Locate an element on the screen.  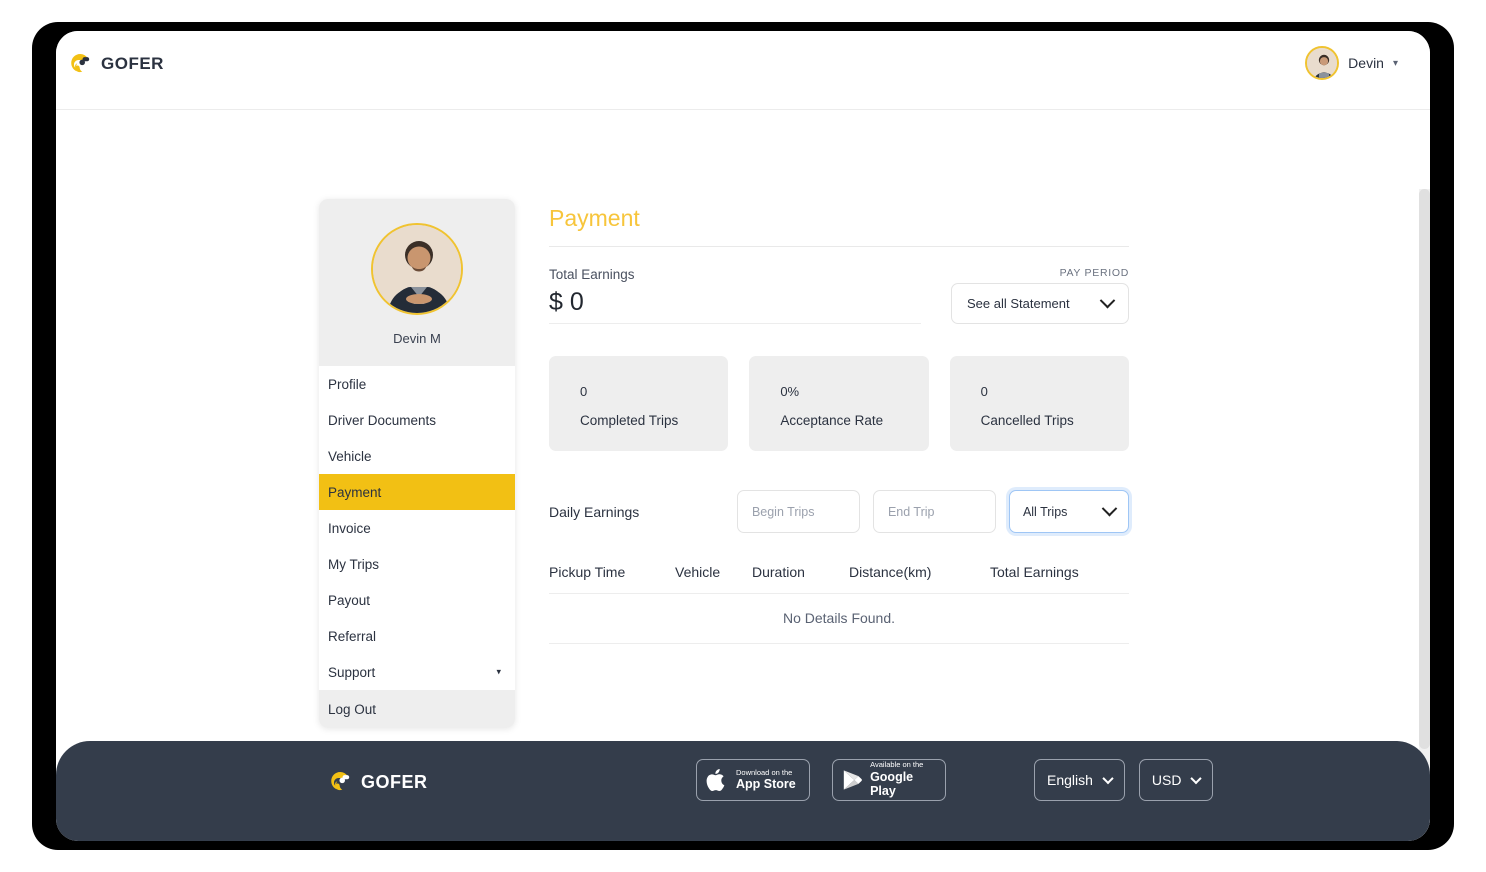
sidebar-item-logout: Log Out is located at coordinates (417, 709).